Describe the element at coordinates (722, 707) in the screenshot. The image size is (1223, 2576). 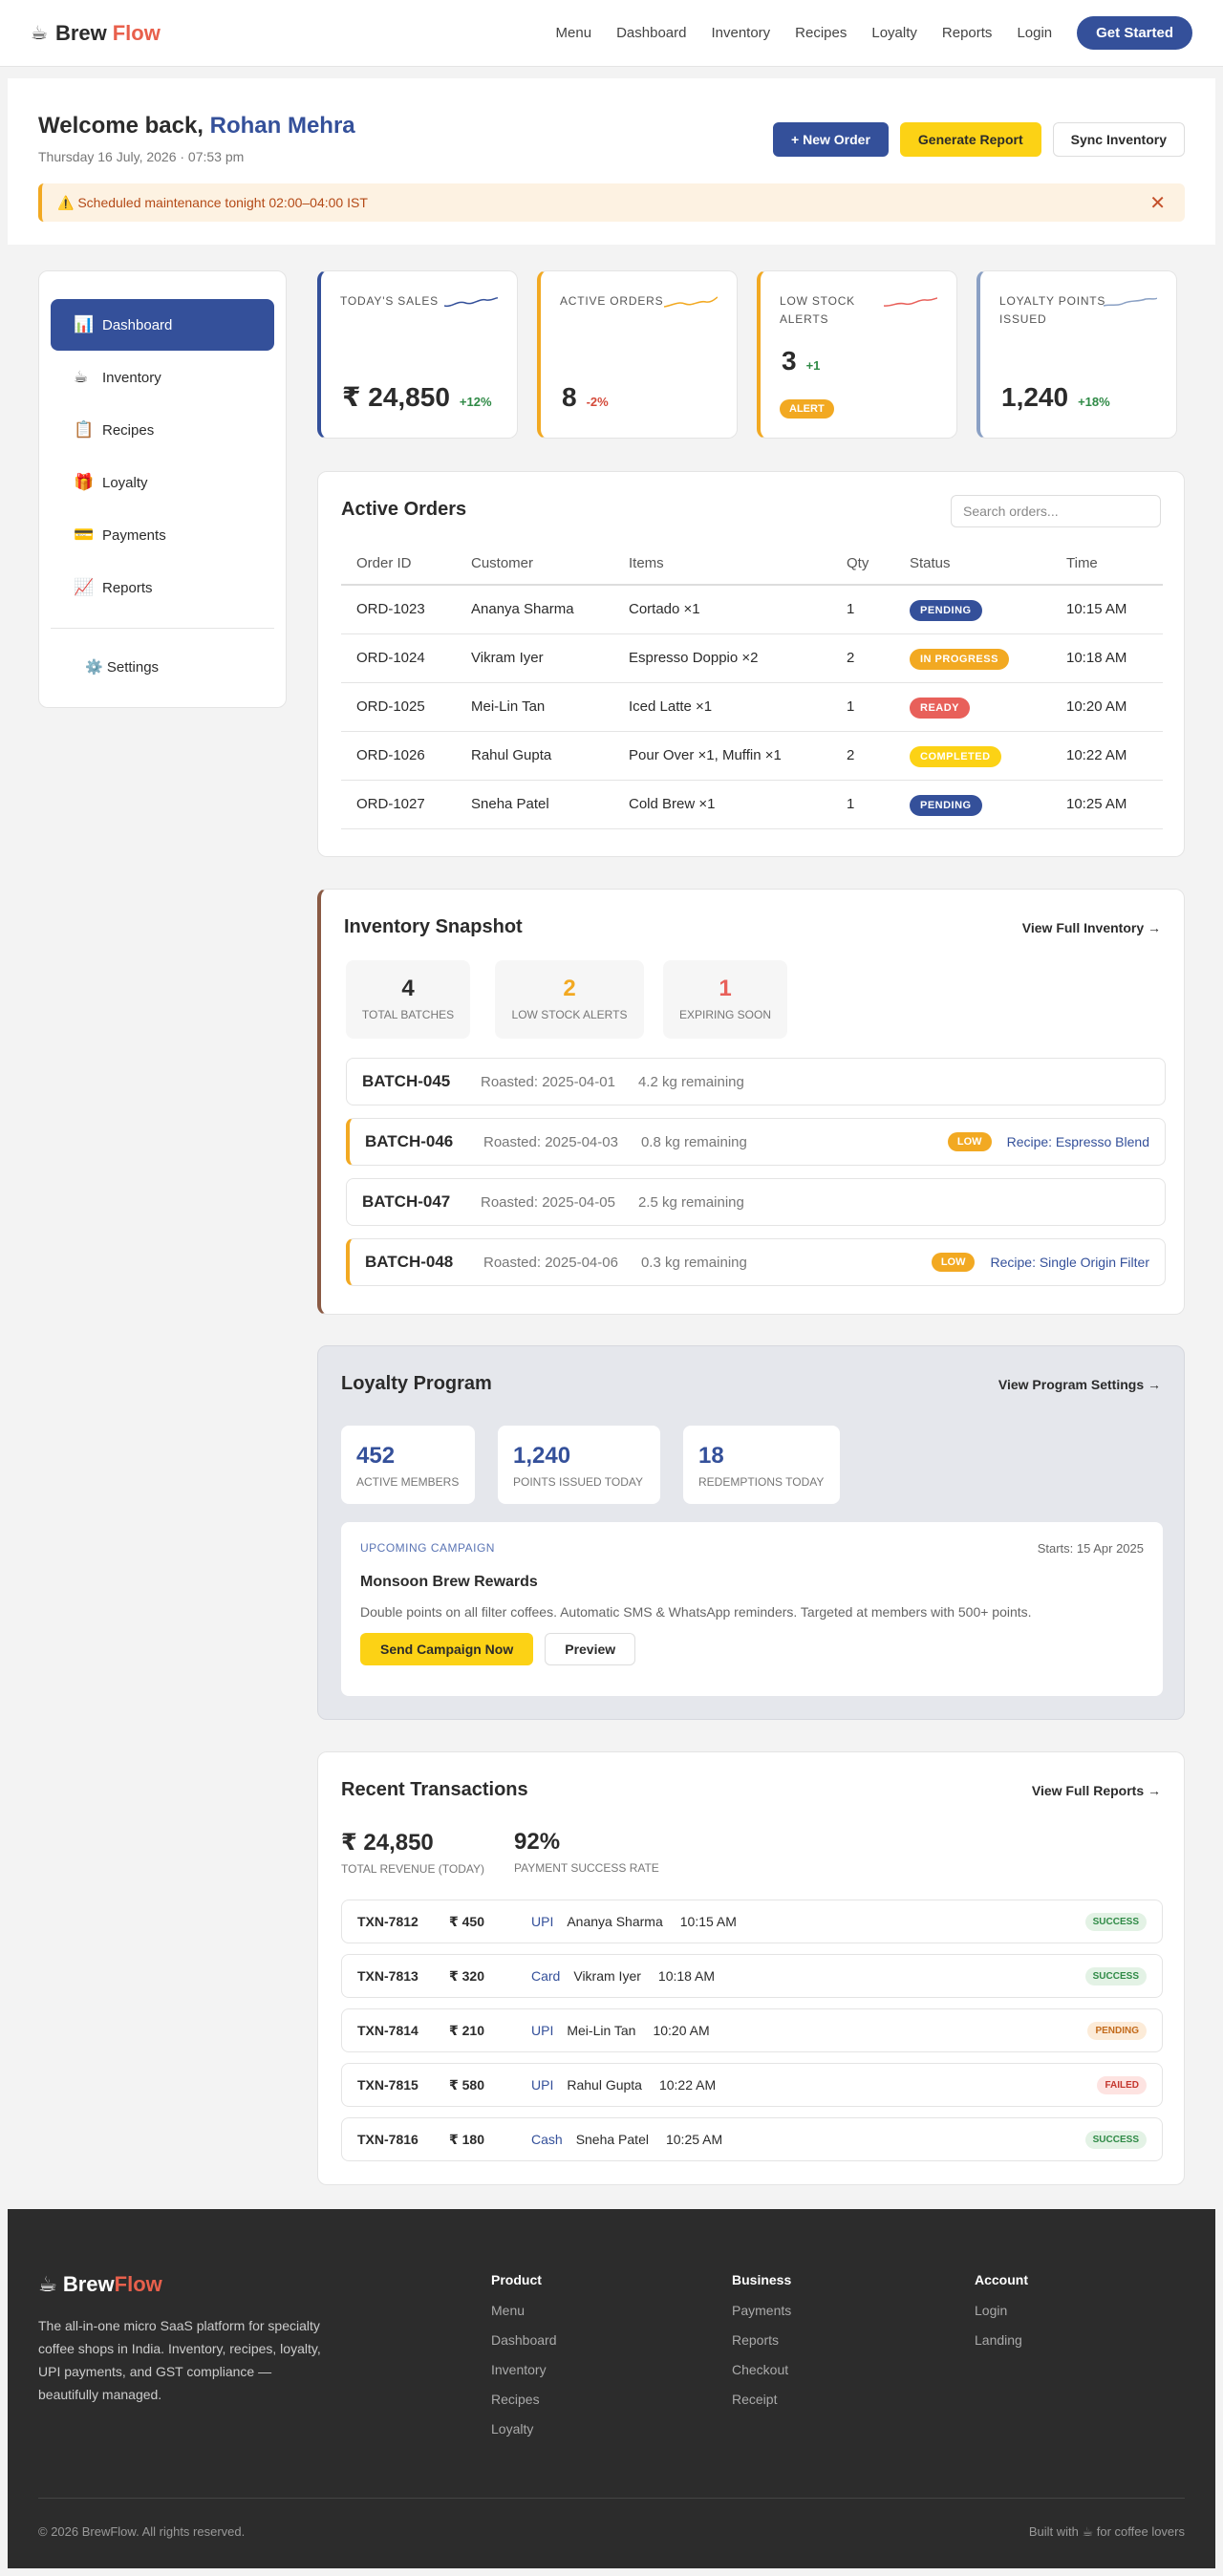
I see `order-items: Iced Latte ×1` at that location.